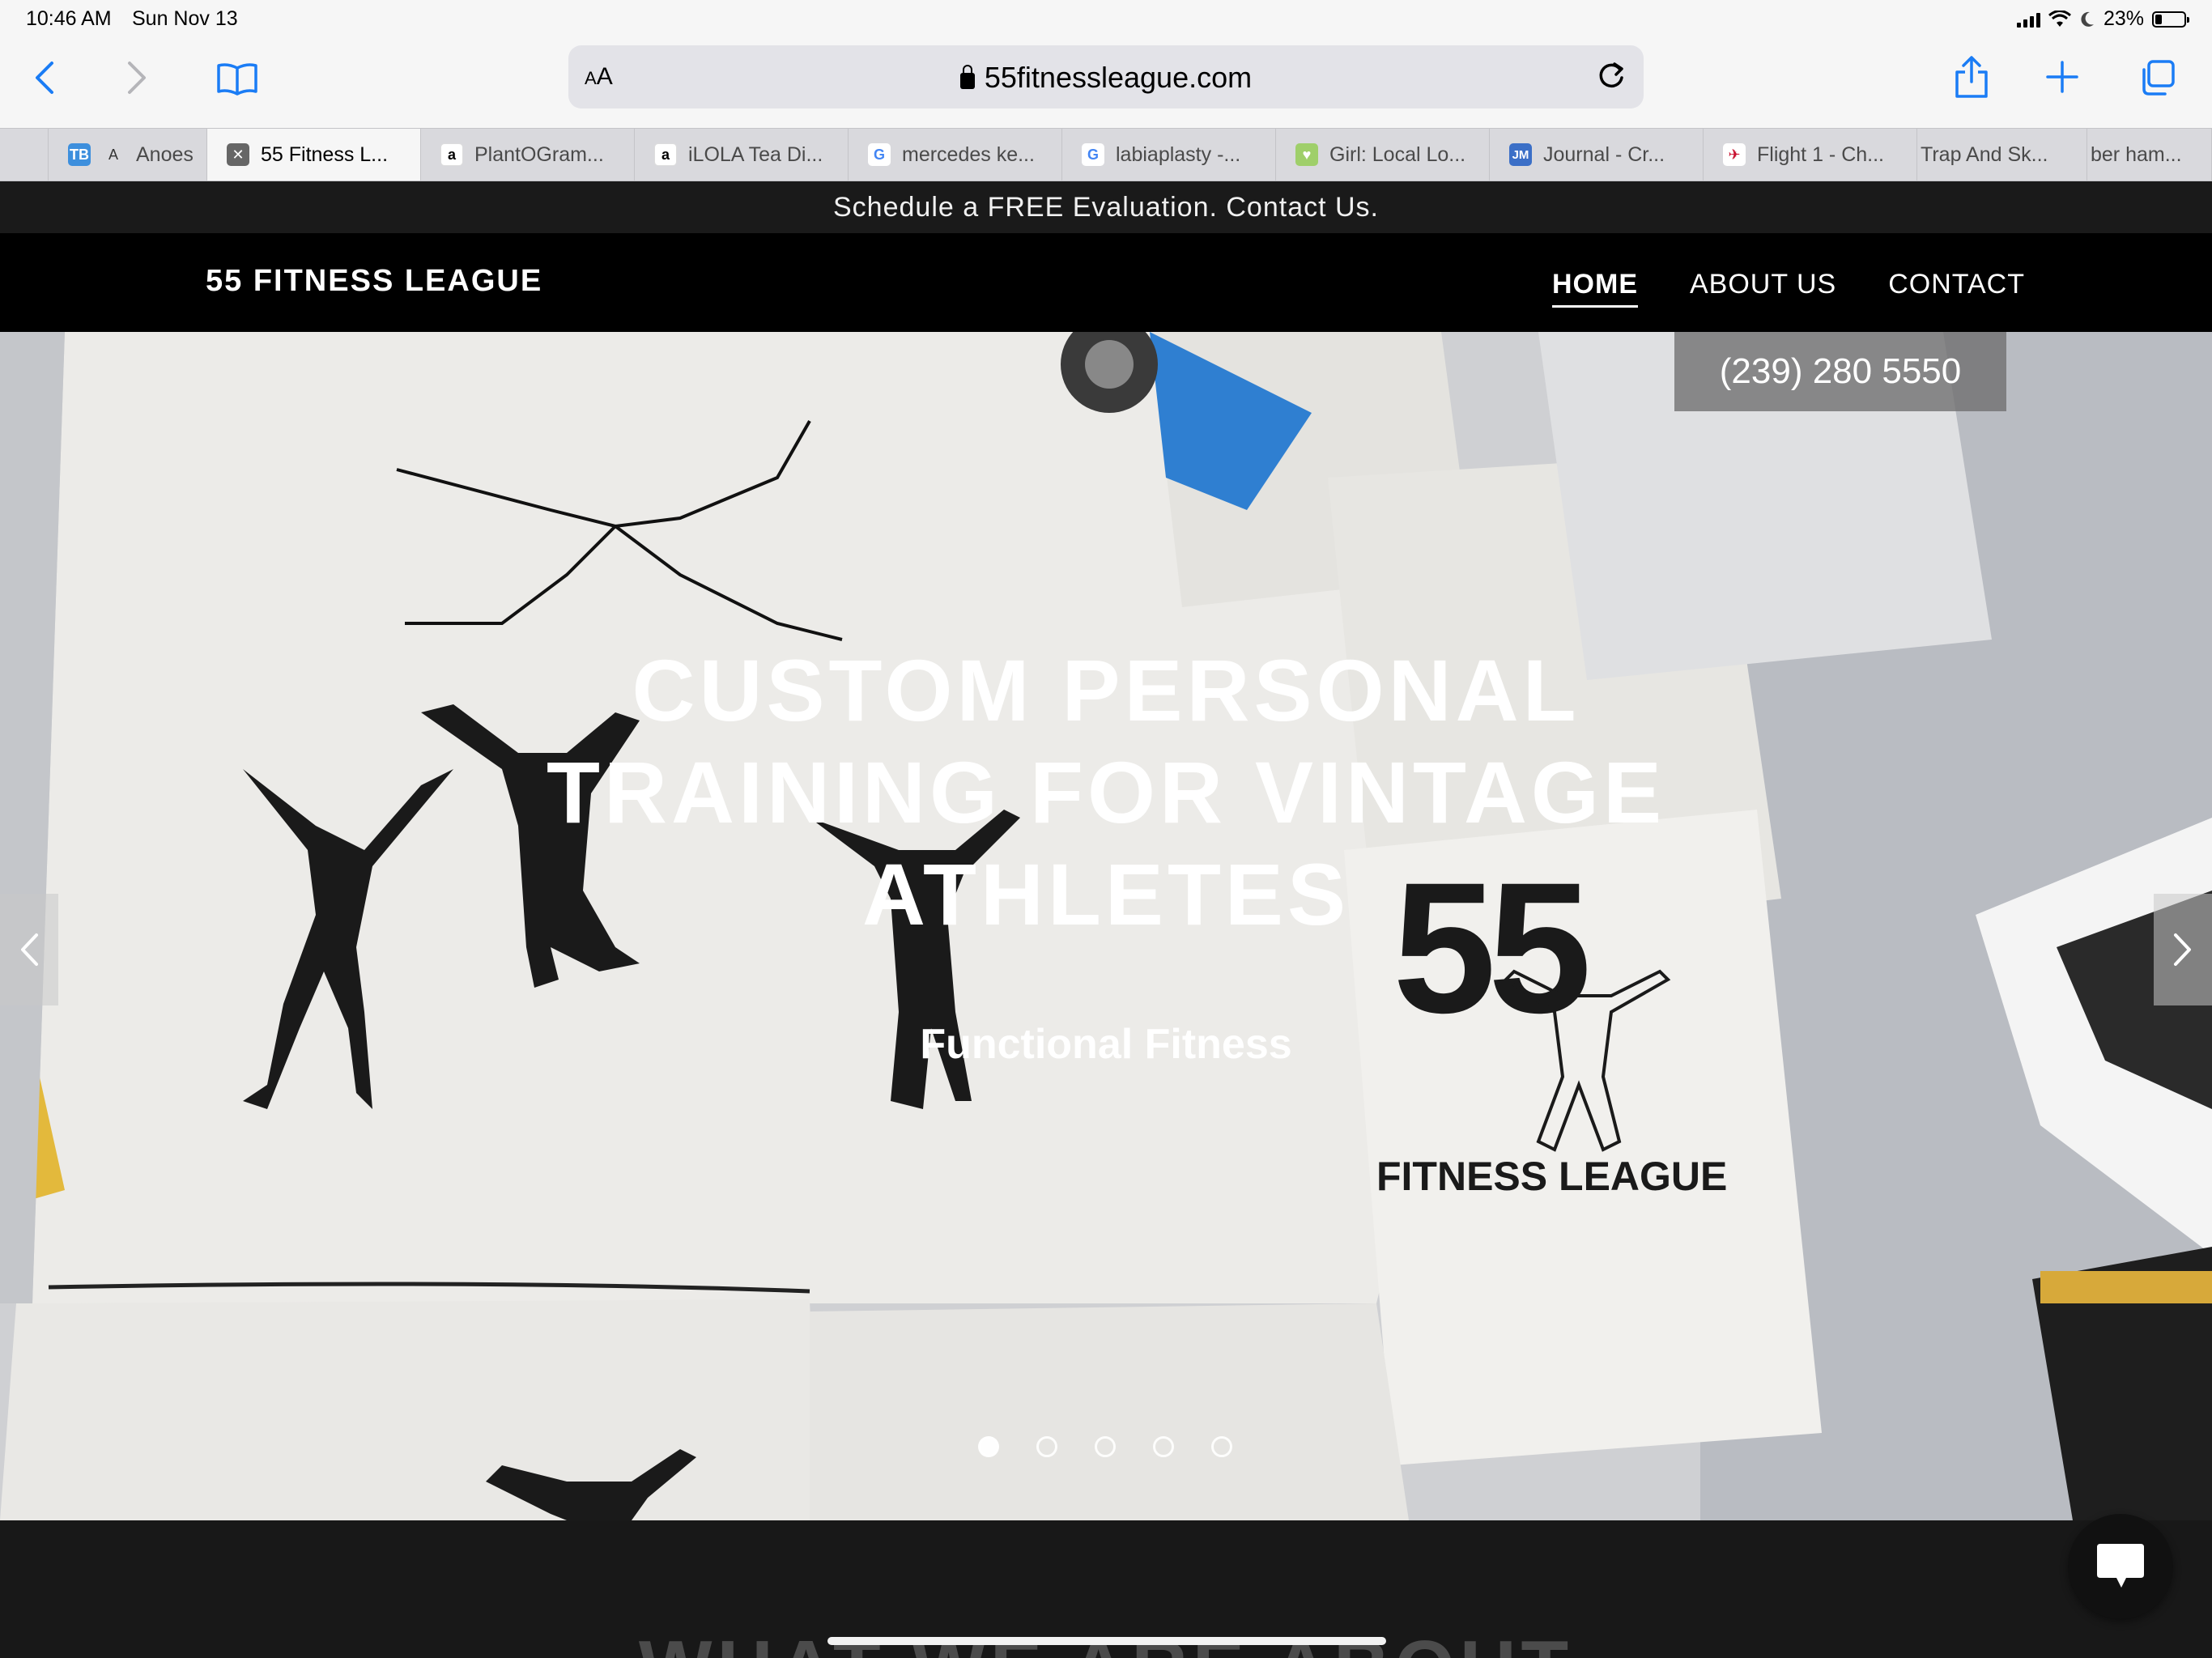 This screenshot has width=2212, height=1658. What do you see at coordinates (1106, 690) in the screenshot?
I see `hero-title-line: CUSTOM PERSONAL` at bounding box center [1106, 690].